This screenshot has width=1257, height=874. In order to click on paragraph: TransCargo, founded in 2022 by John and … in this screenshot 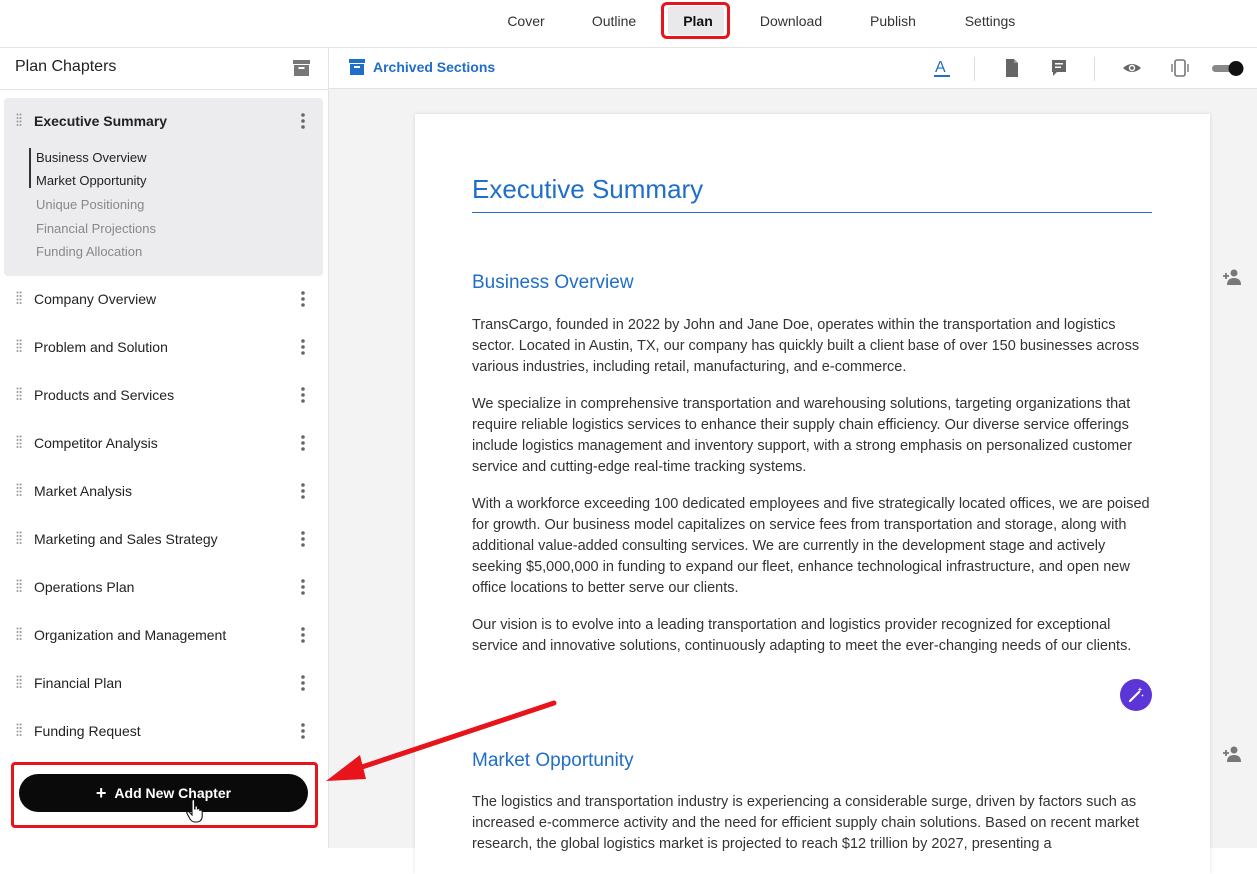, I will do `click(814, 346)`.